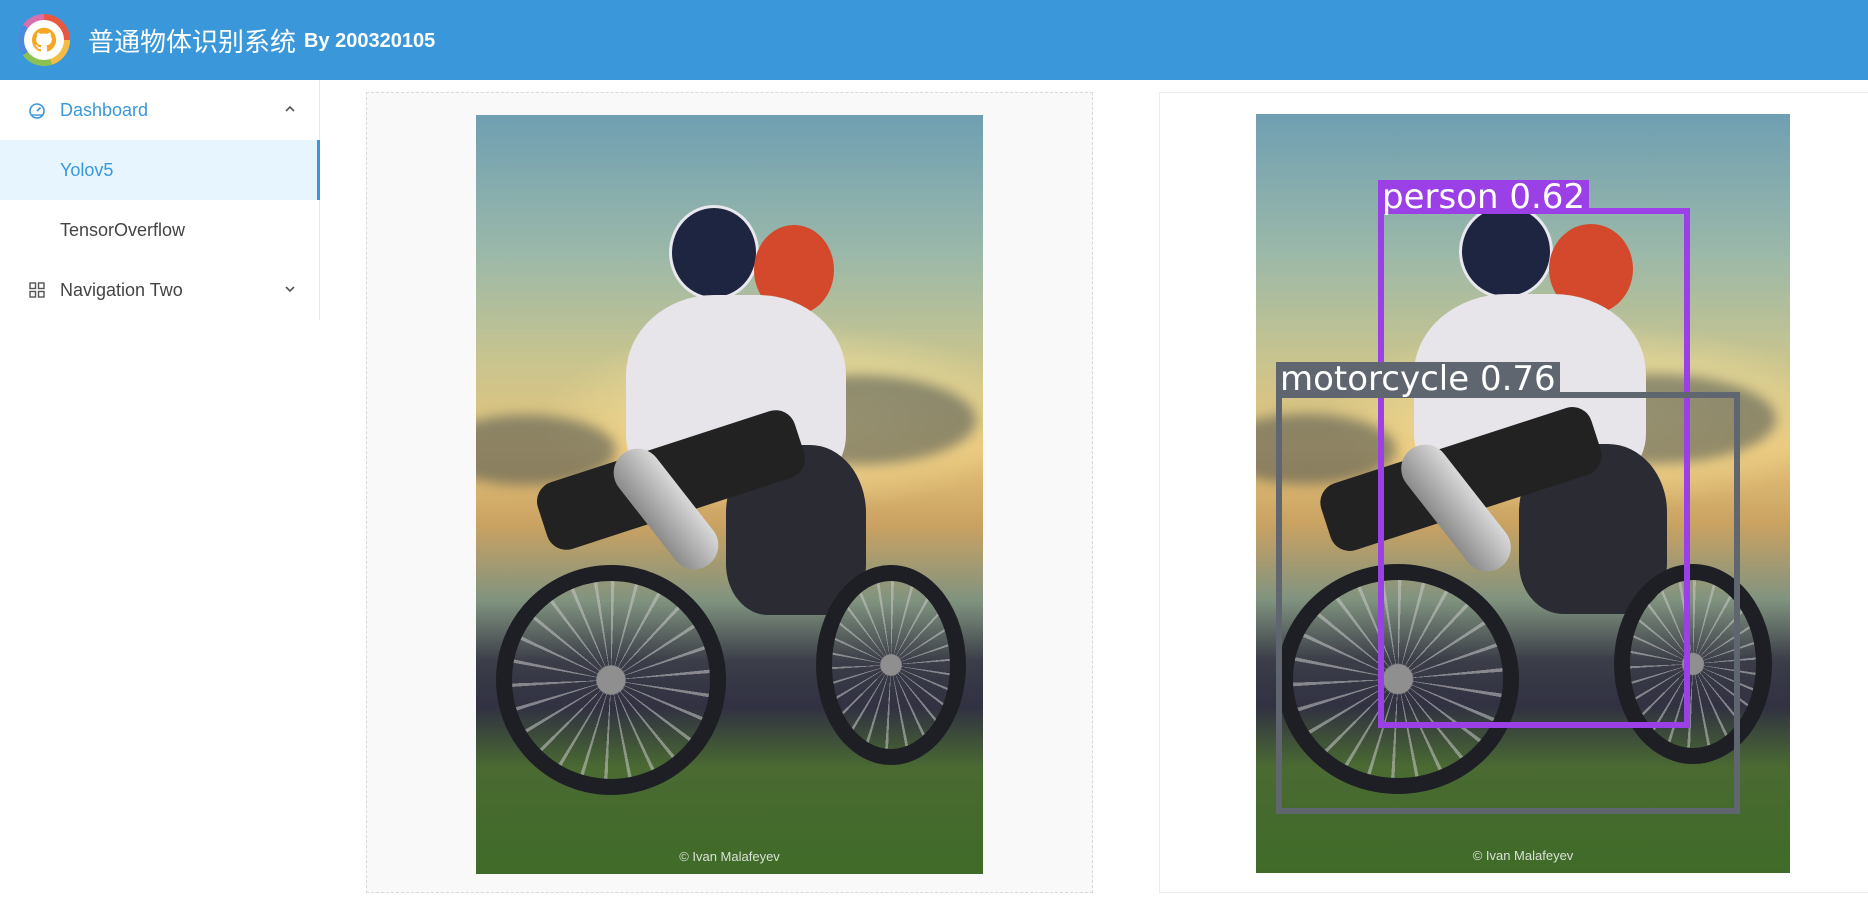 This screenshot has width=1868, height=903. Describe the element at coordinates (121, 289) in the screenshot. I see `sidebar-item-label: Navigation Two` at that location.